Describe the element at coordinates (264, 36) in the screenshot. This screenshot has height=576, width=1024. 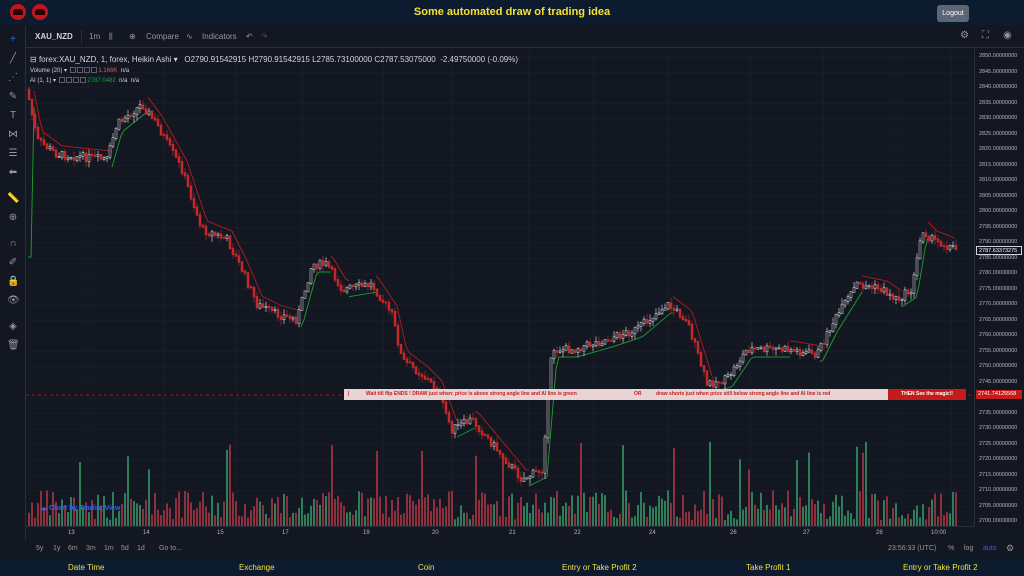
I see `redo-icon: ↷` at that location.